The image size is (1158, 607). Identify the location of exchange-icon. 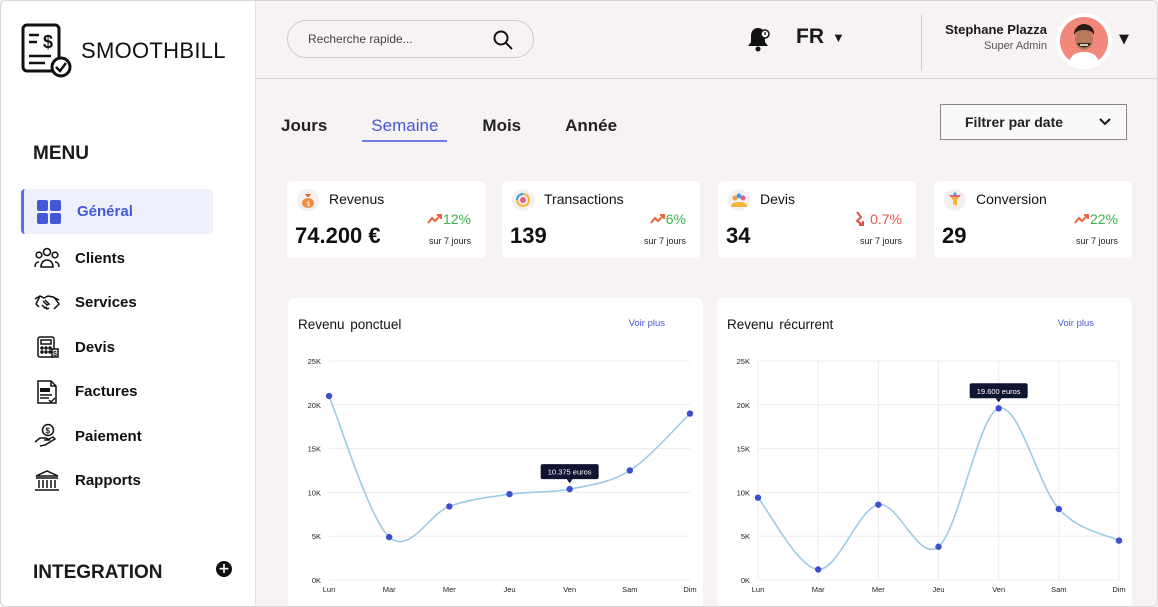
(523, 200).